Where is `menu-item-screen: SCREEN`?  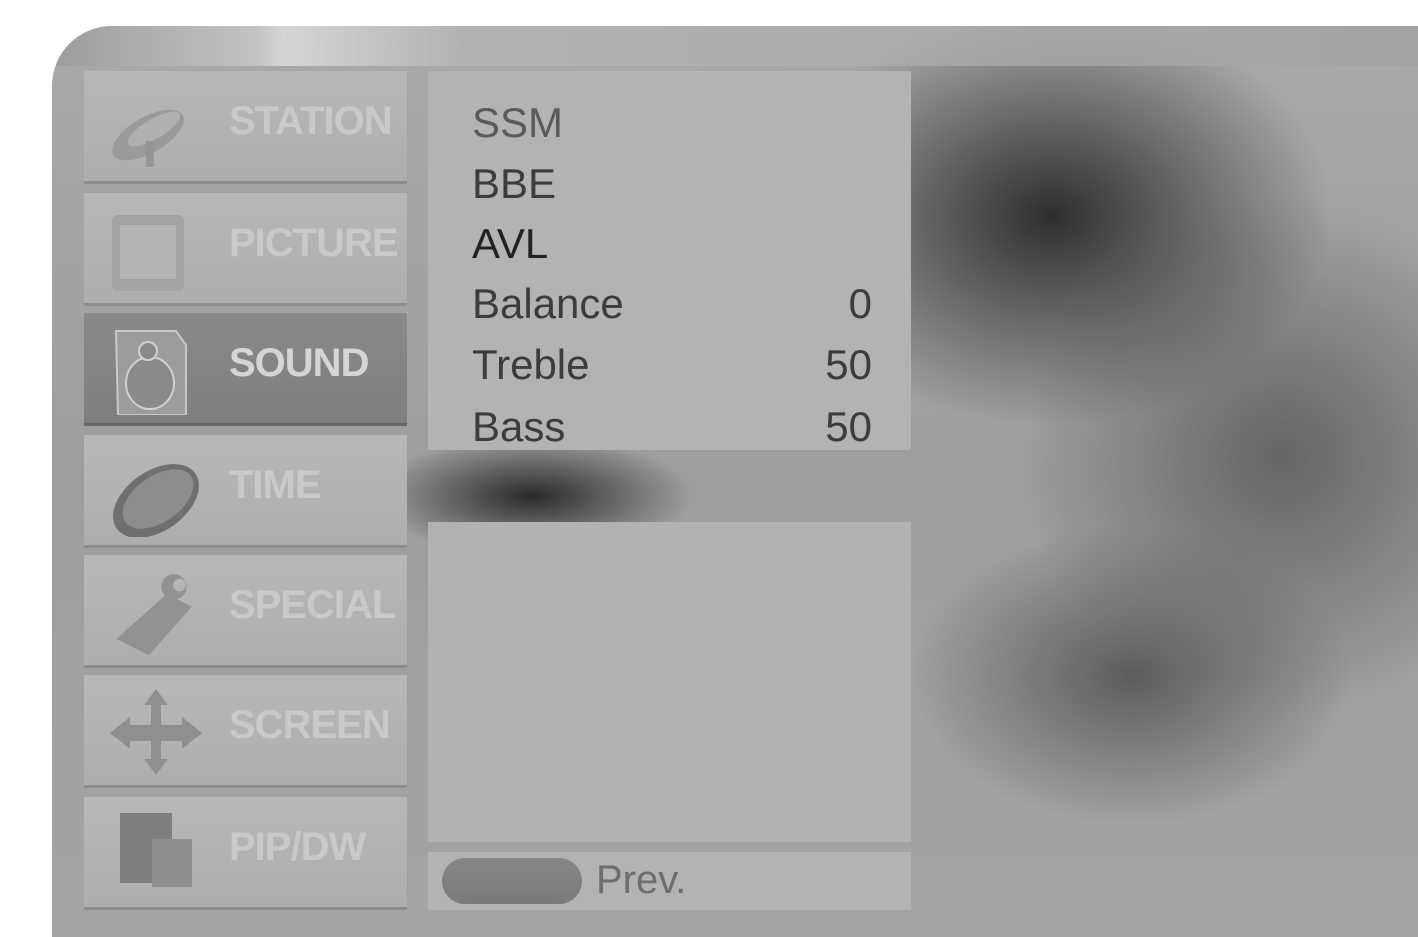
menu-item-screen: SCREEN is located at coordinates (245, 731).